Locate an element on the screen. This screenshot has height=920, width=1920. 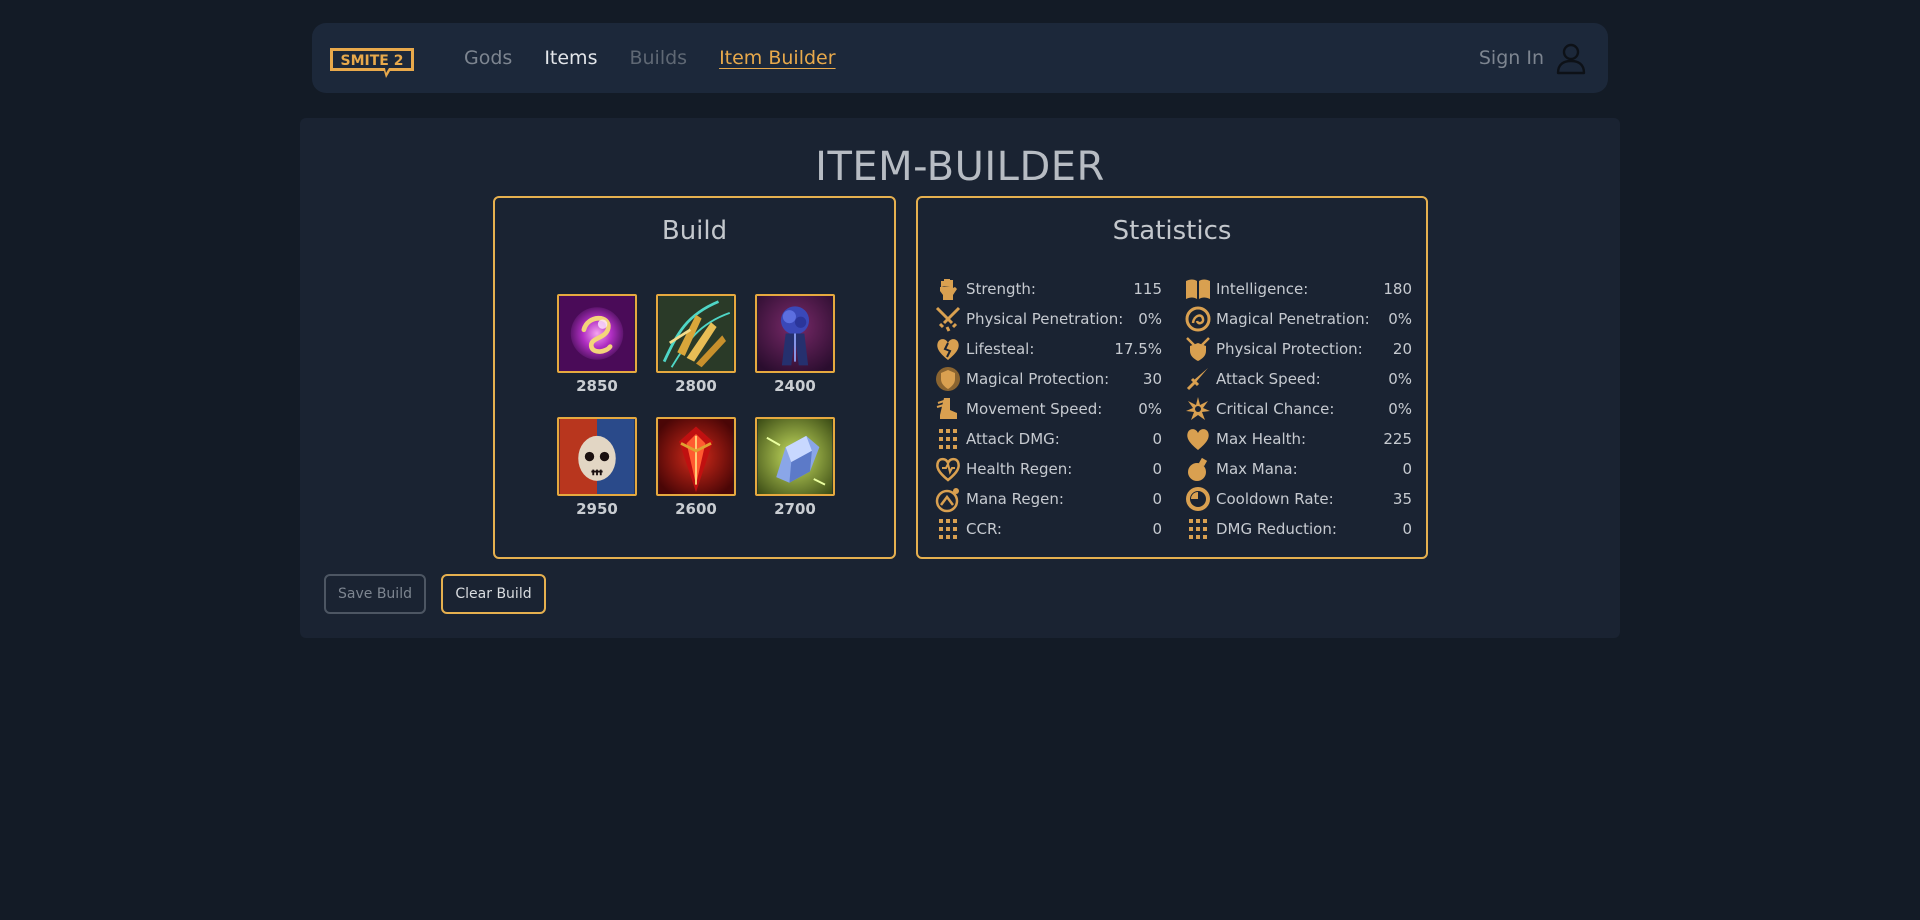
heart-icon is located at coordinates (1198, 439).